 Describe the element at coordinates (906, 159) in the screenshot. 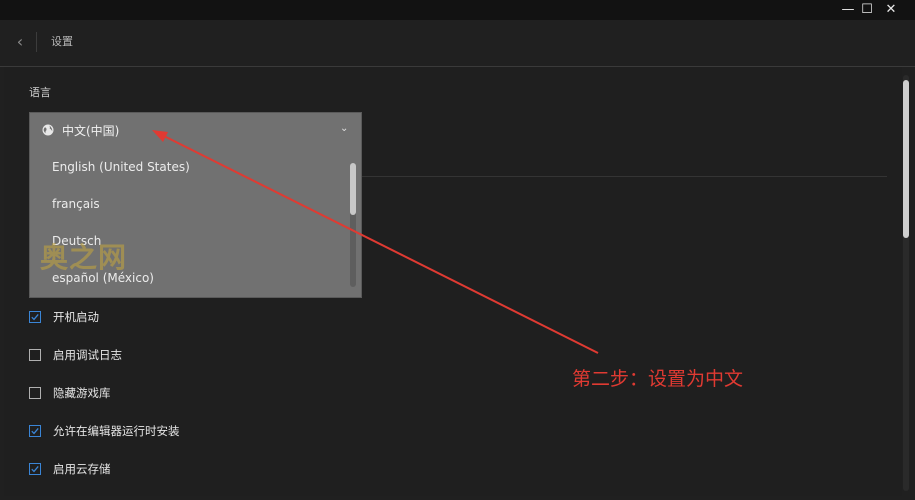

I see `page-scroll-thumb` at that location.